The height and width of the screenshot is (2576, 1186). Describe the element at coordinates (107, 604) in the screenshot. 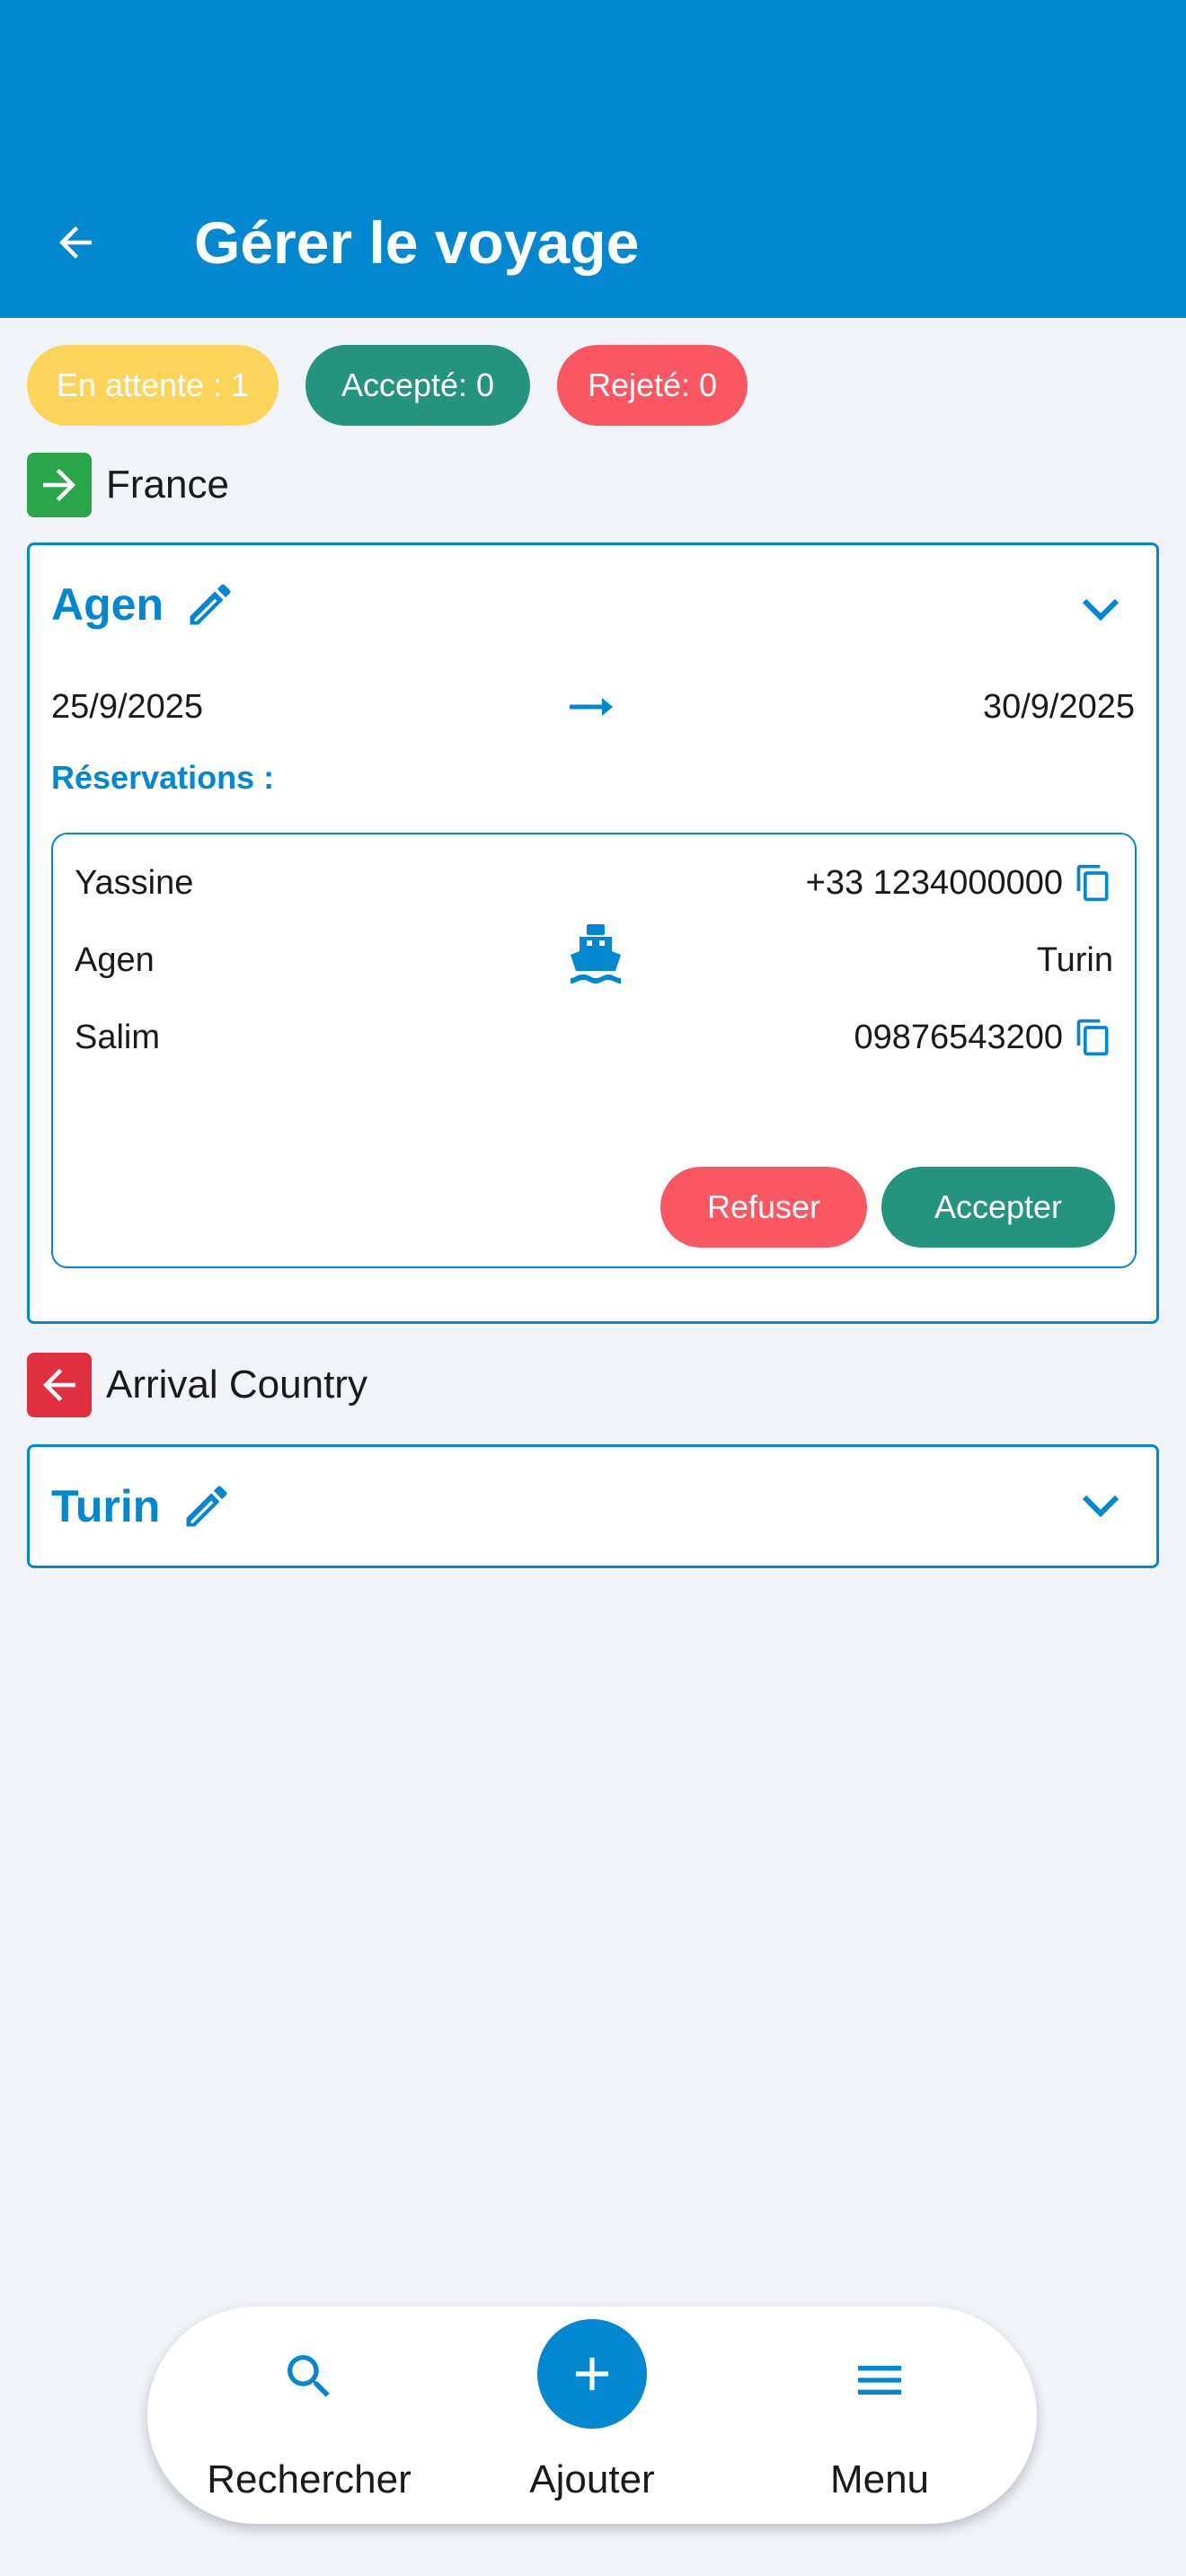

I see `departure-city-name: Agen` at that location.